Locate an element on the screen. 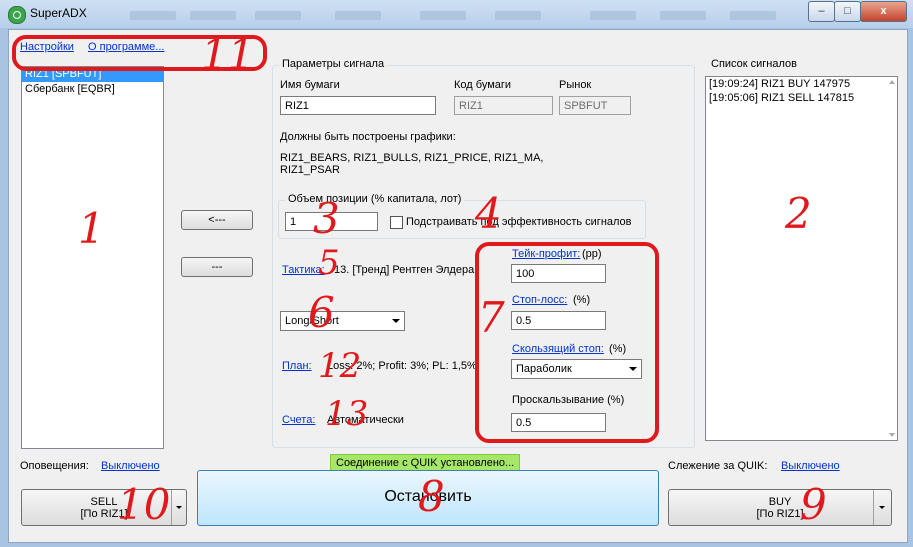 This screenshot has height=547, width=913. annotation-number: 8 is located at coordinates (431, 496).